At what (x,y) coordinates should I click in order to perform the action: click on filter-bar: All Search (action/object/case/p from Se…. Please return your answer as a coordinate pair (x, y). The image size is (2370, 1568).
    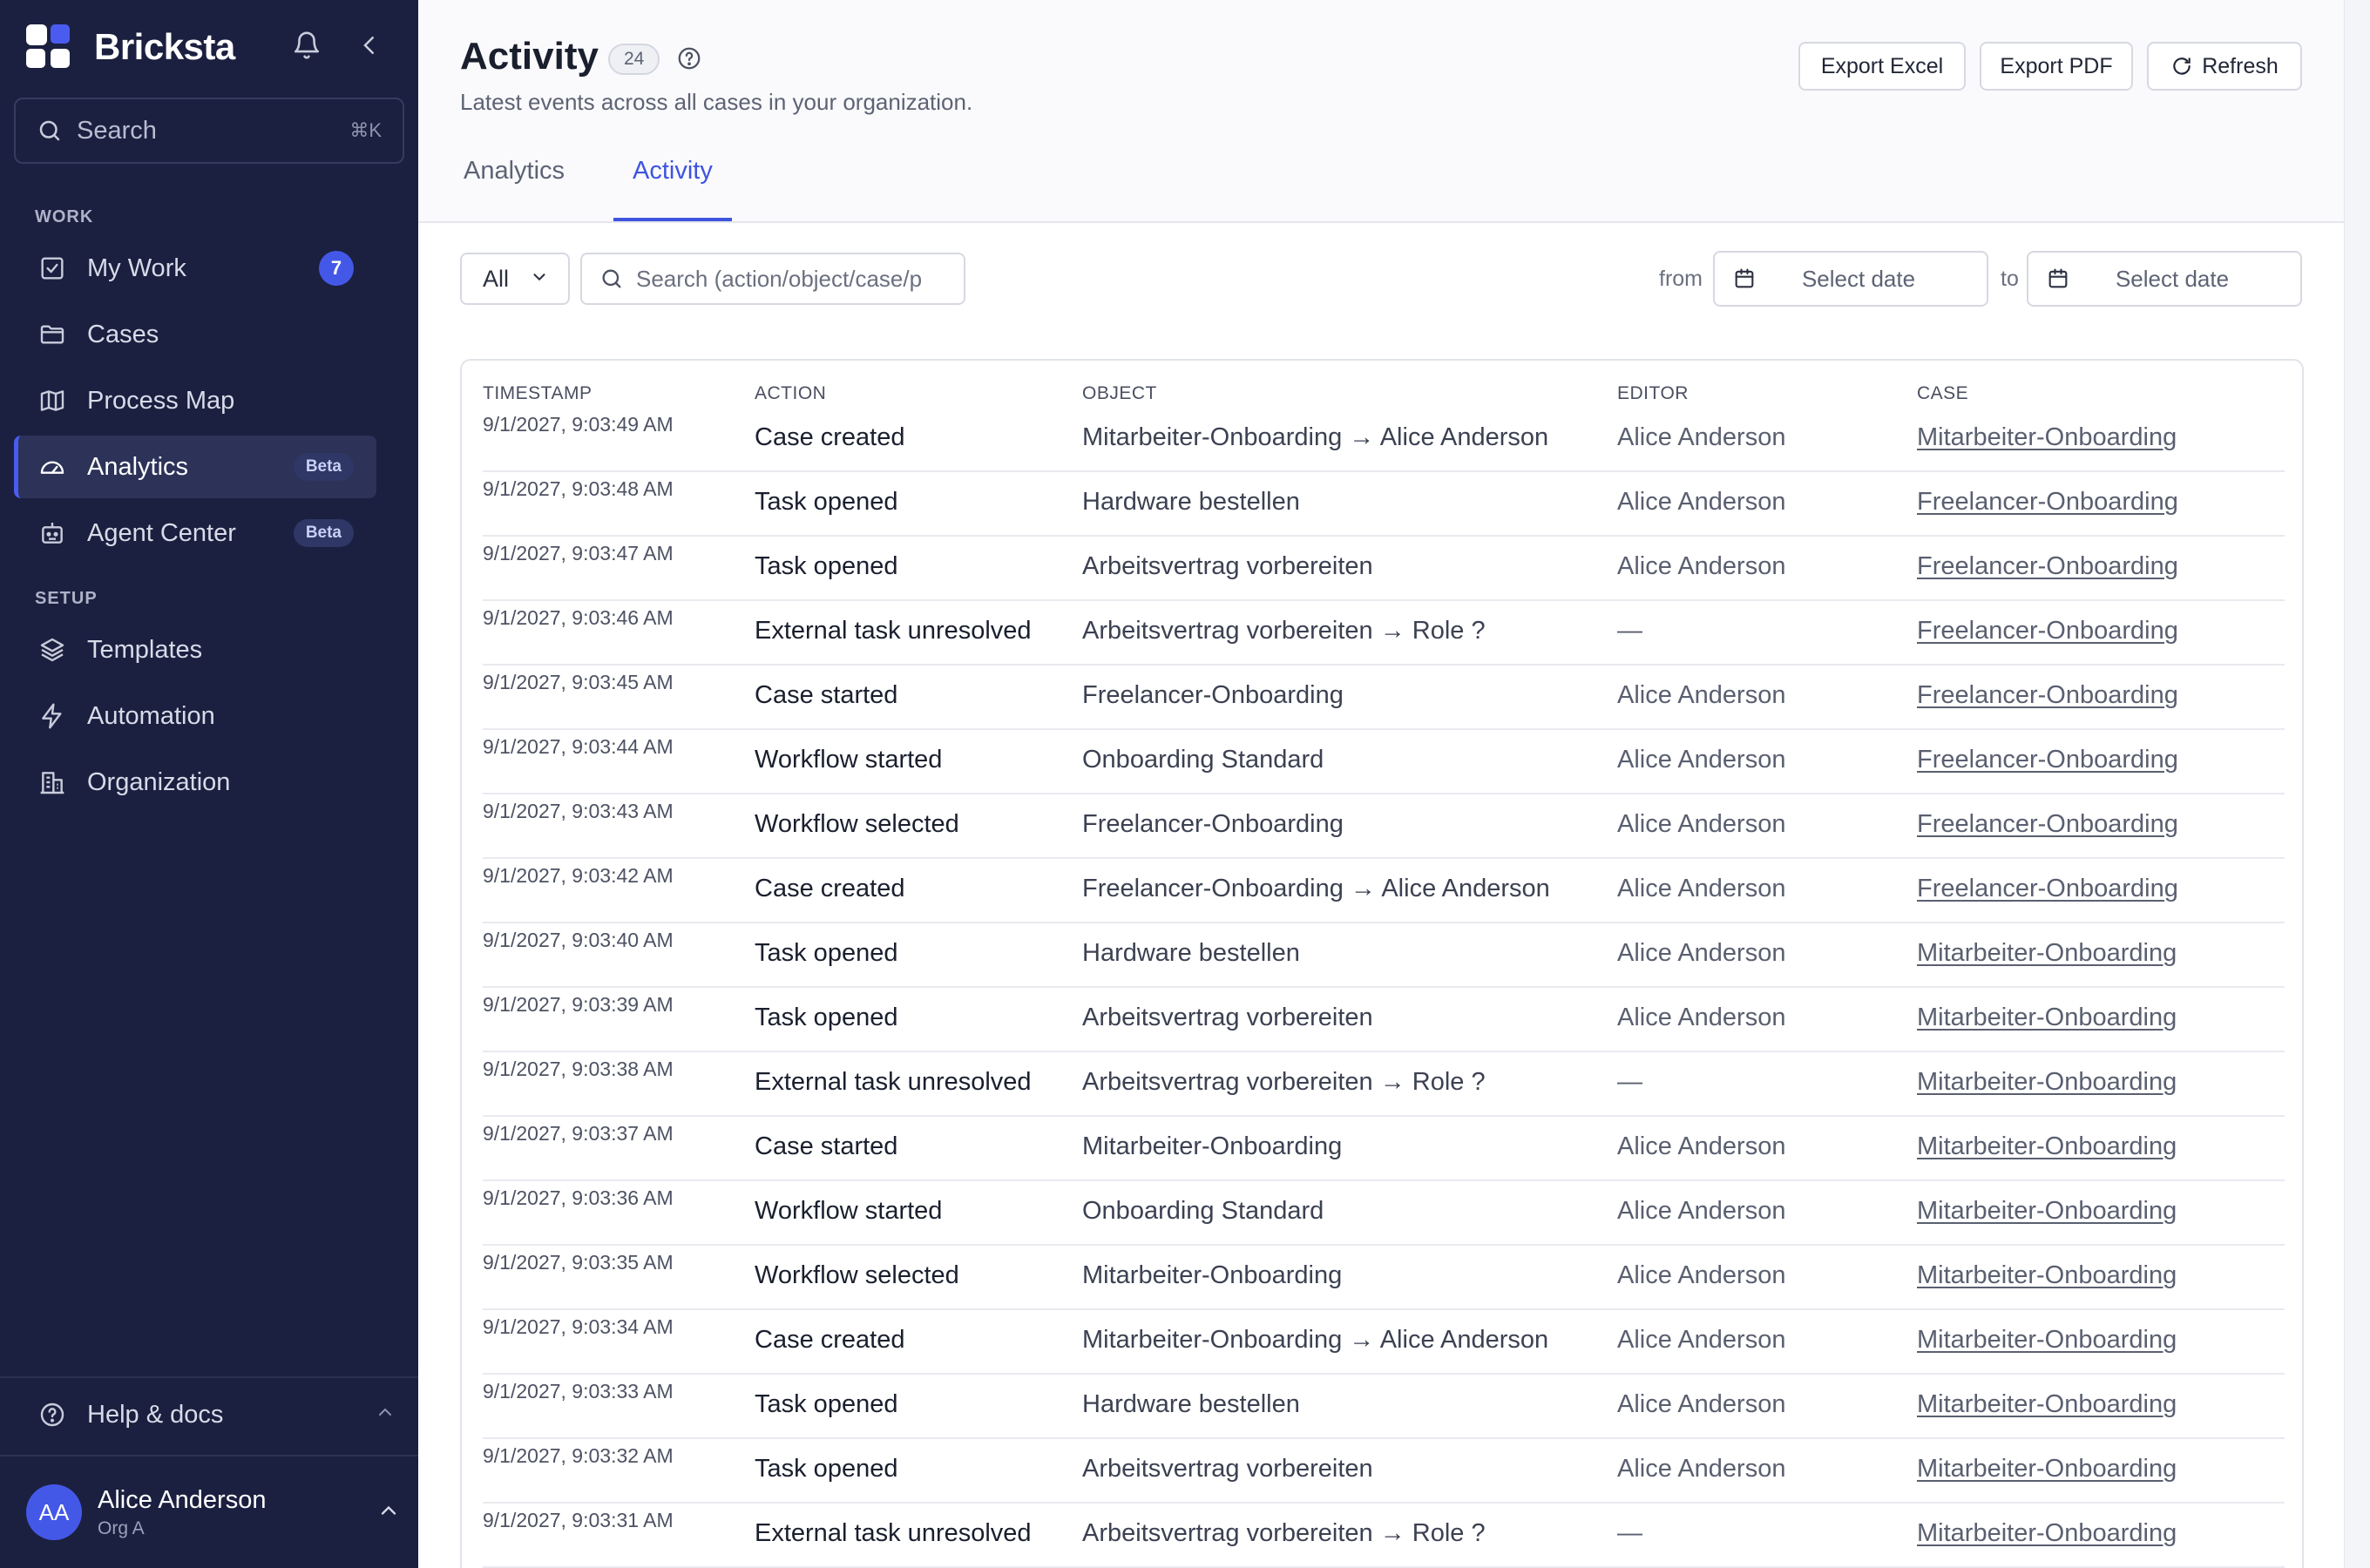
    Looking at the image, I should click on (1381, 279).